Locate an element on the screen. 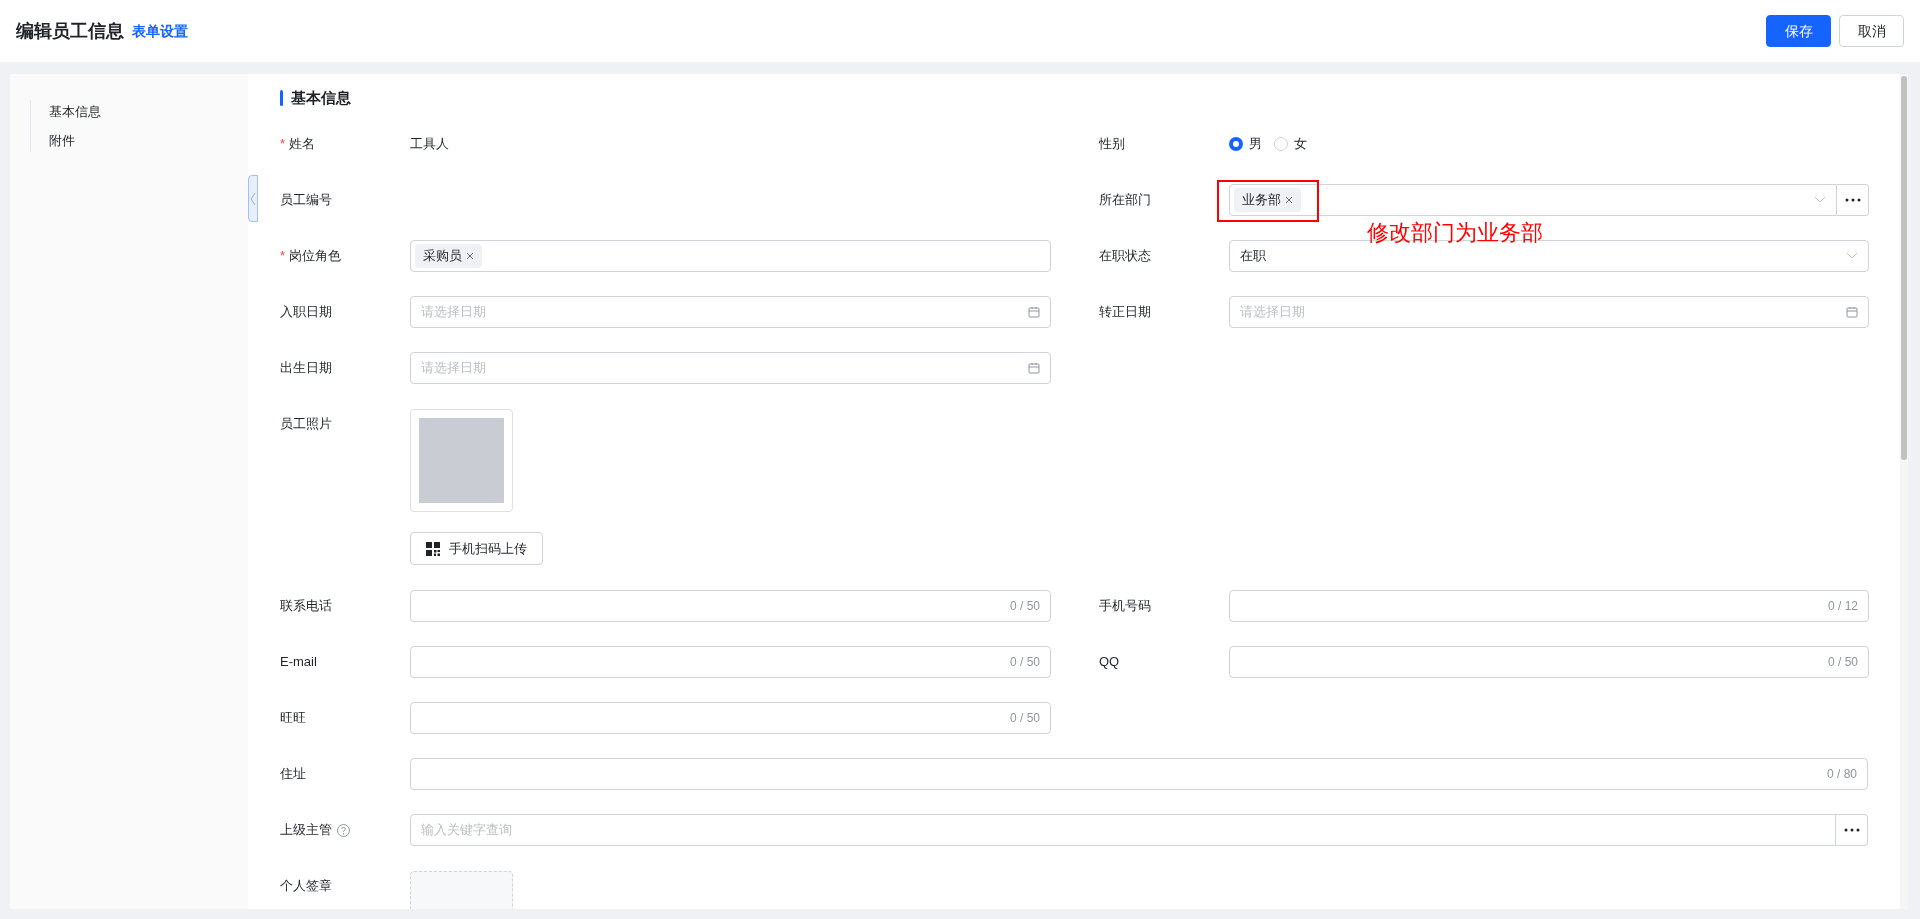  character-counter: 0 / 80 is located at coordinates (1841, 774).